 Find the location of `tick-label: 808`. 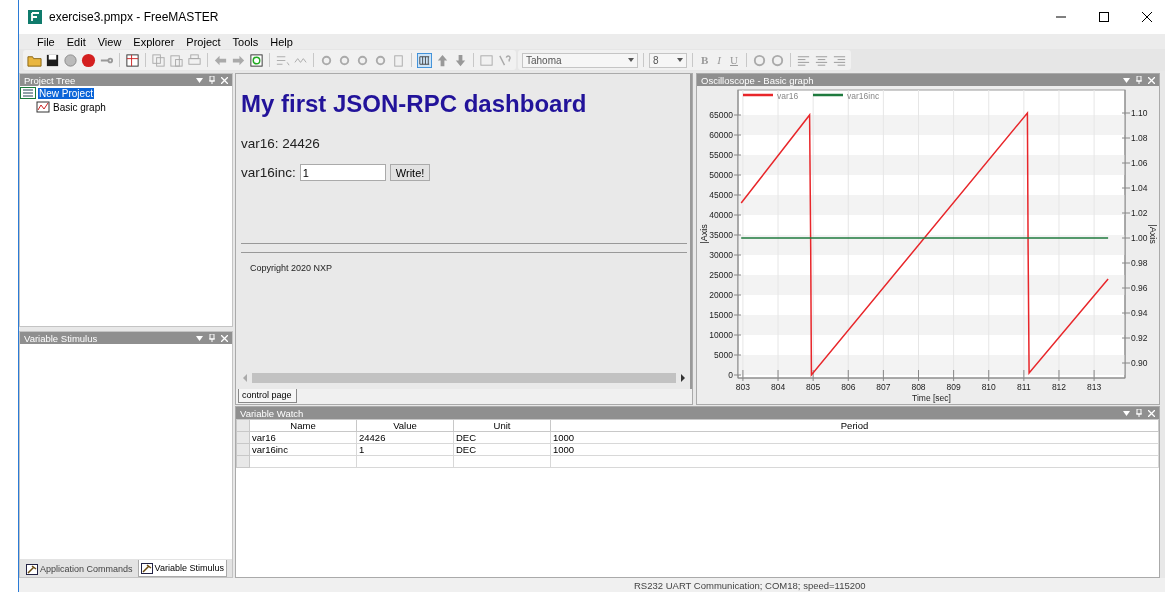

tick-label: 808 is located at coordinates (918, 387).